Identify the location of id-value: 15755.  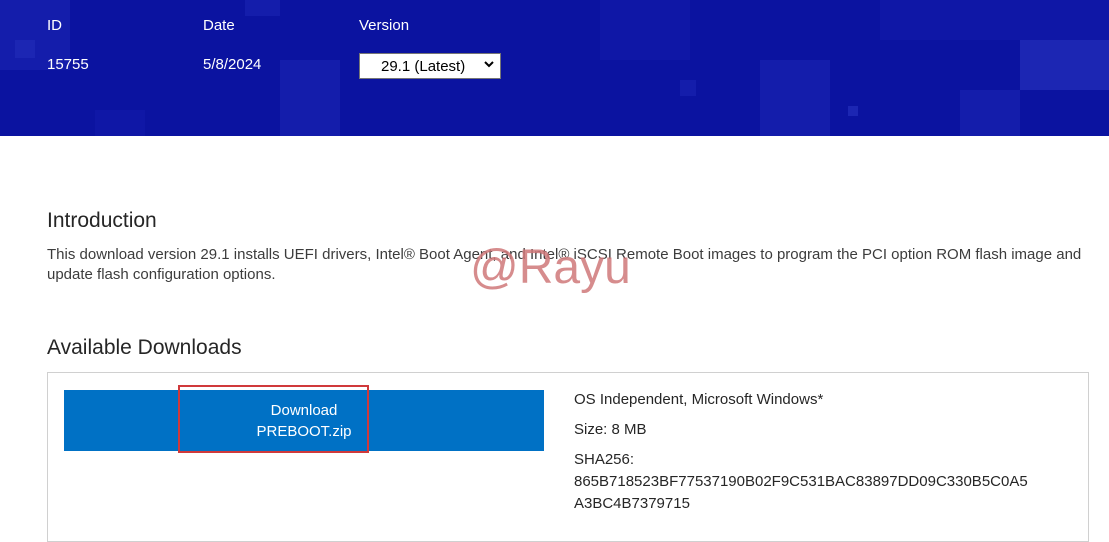
(68, 64).